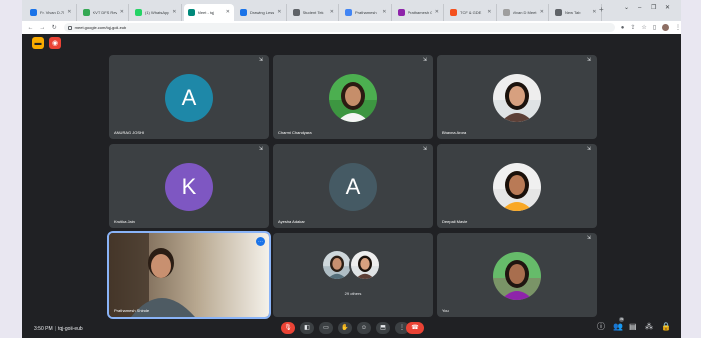 Image resolution: width=701 pixels, height=338 pixels. Describe the element at coordinates (383, 328) in the screenshot. I see `present-button: ⬒` at that location.